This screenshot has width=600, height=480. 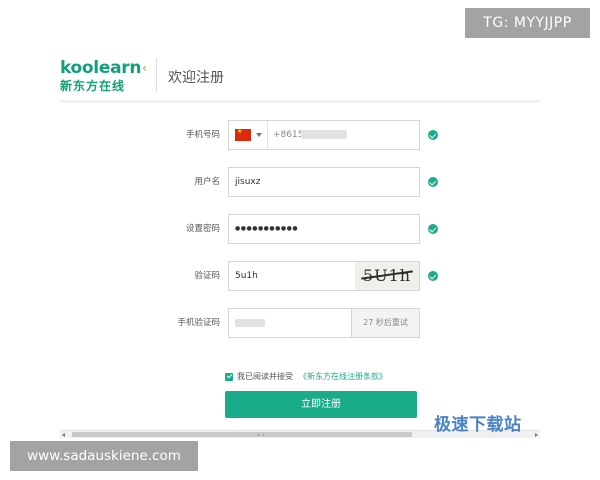 I want to click on country-dropdown-icon, so click(x=259, y=135).